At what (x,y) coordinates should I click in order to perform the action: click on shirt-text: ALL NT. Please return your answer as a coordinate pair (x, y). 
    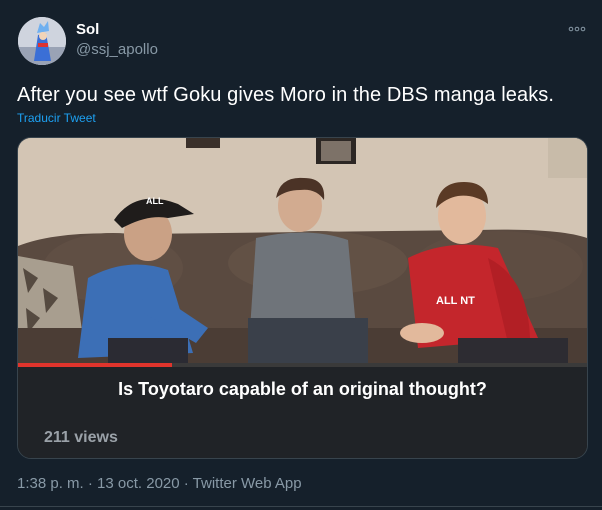
    Looking at the image, I should click on (455, 301).